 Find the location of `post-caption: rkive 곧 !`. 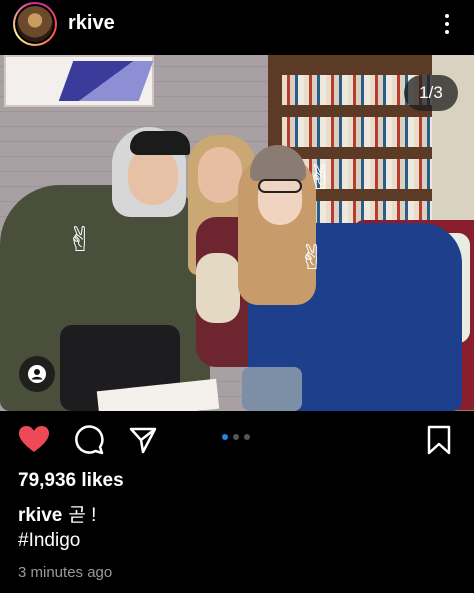

post-caption: rkive 곧 ! is located at coordinates (57, 513).